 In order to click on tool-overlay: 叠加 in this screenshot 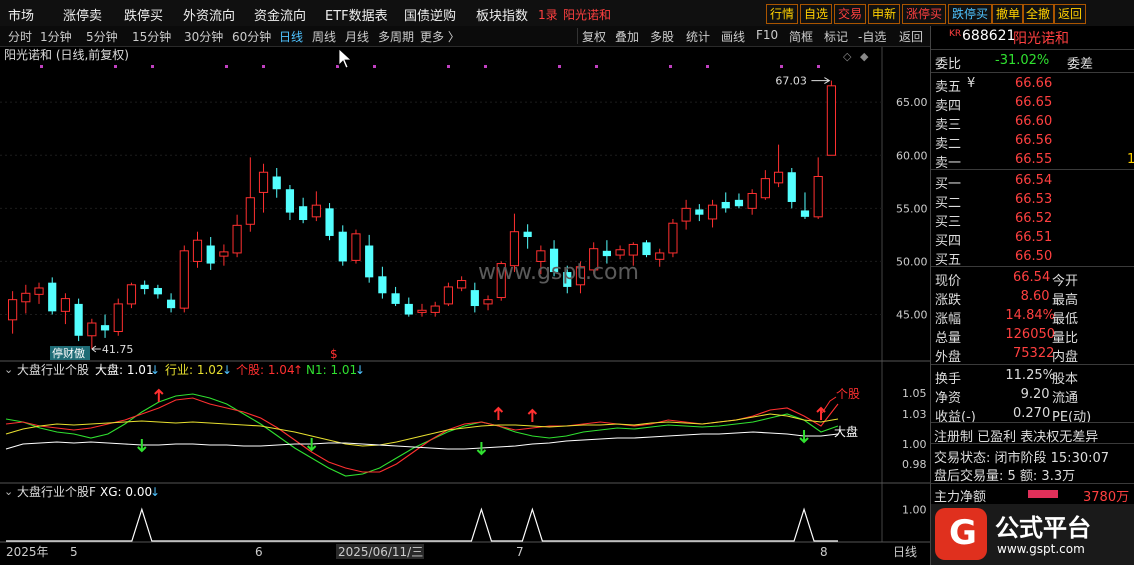, I will do `click(627, 36)`.